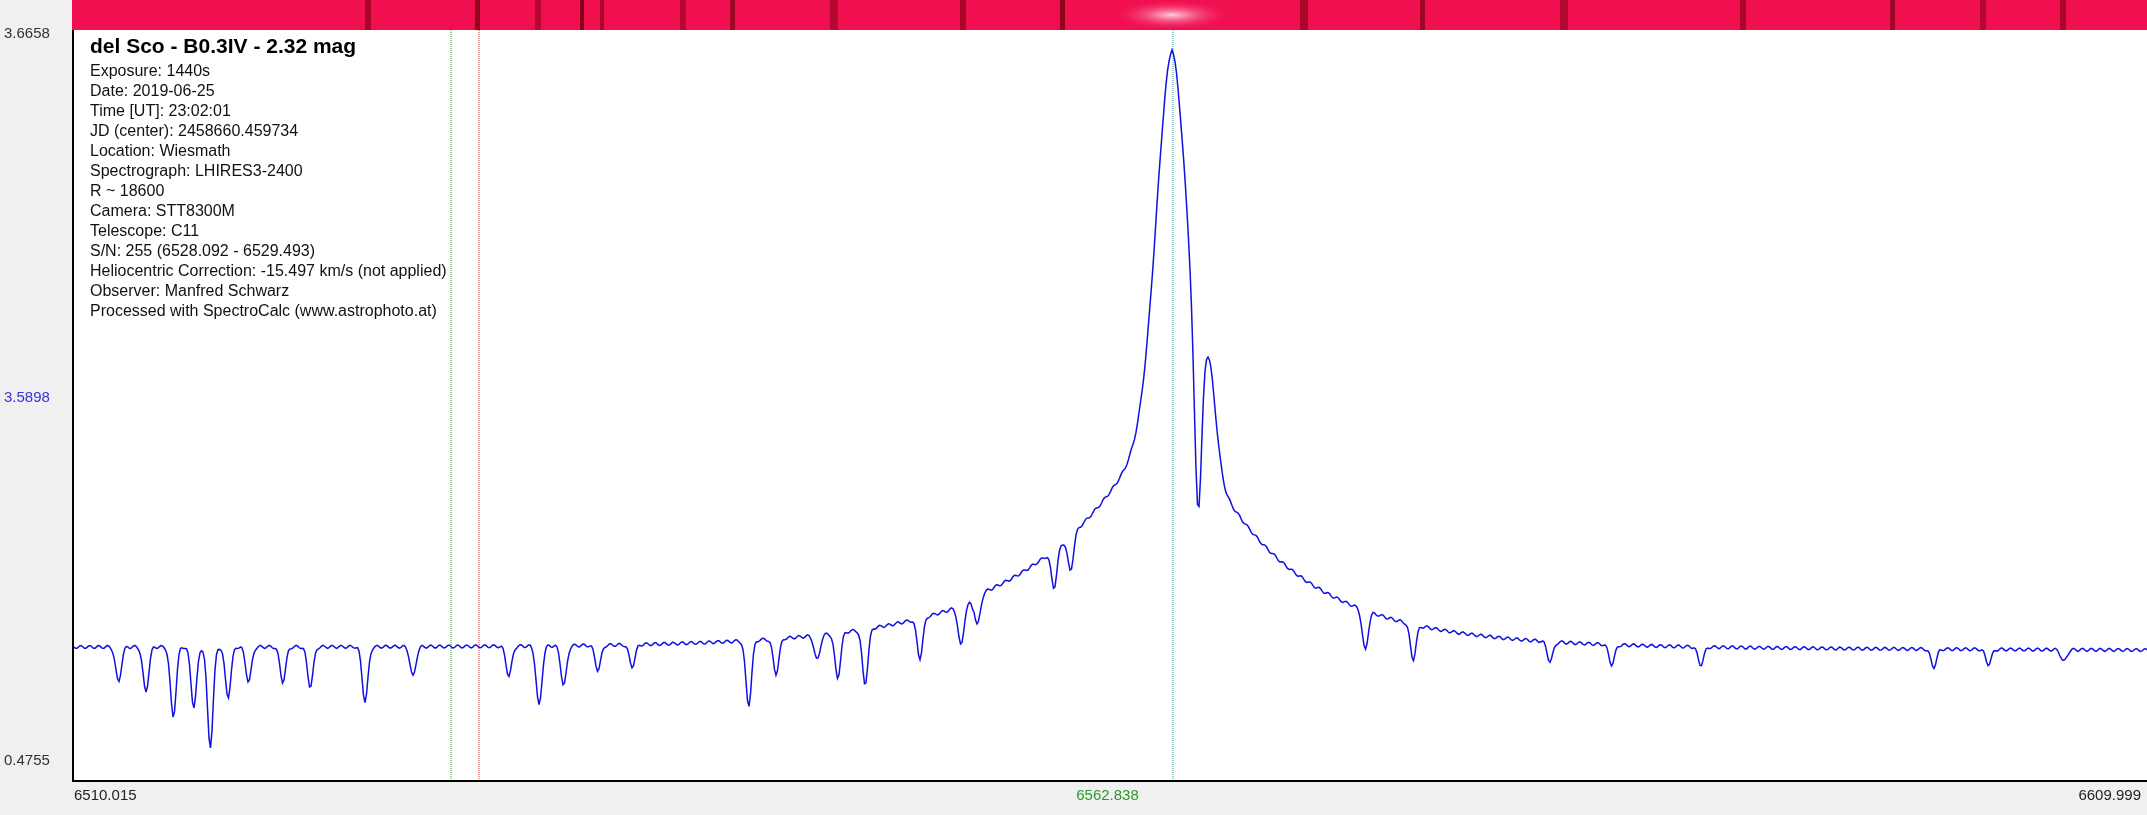 The image size is (2147, 815). What do you see at coordinates (190, 291) in the screenshot?
I see `info-line: Observer: Manfred Schwarz` at bounding box center [190, 291].